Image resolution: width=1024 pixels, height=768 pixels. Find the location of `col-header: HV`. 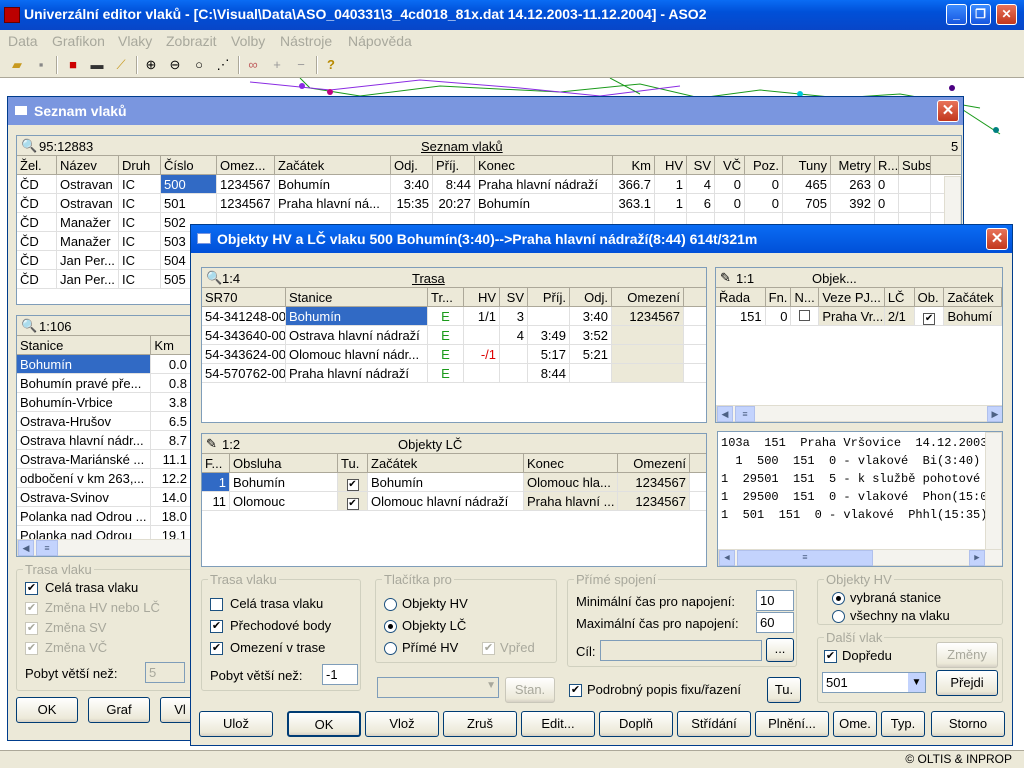

col-header: HV is located at coordinates (671, 165).